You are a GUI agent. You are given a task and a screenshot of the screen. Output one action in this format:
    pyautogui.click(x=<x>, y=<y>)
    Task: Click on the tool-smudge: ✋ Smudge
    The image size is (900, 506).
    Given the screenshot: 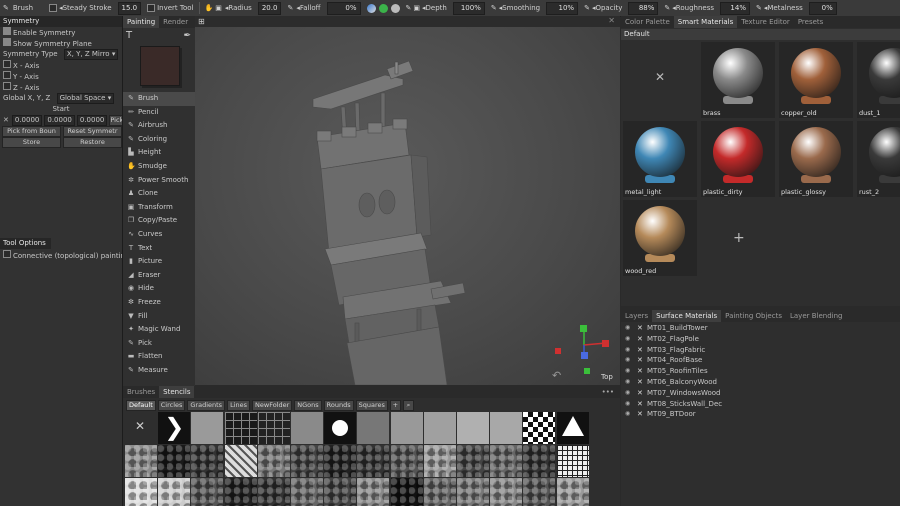 What is the action you would take?
    pyautogui.click(x=159, y=167)
    